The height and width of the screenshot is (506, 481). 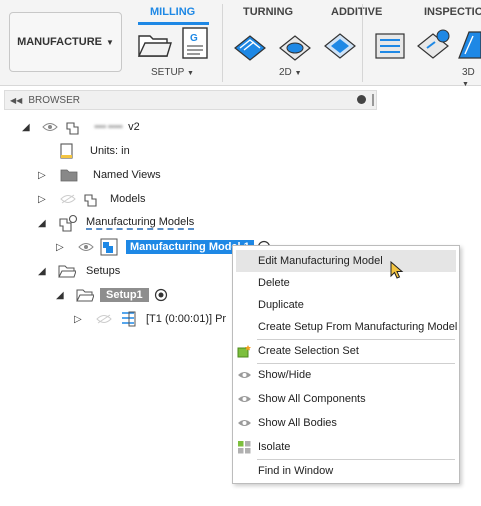 I want to click on manufacturing-model-icon, so click(x=109, y=247).